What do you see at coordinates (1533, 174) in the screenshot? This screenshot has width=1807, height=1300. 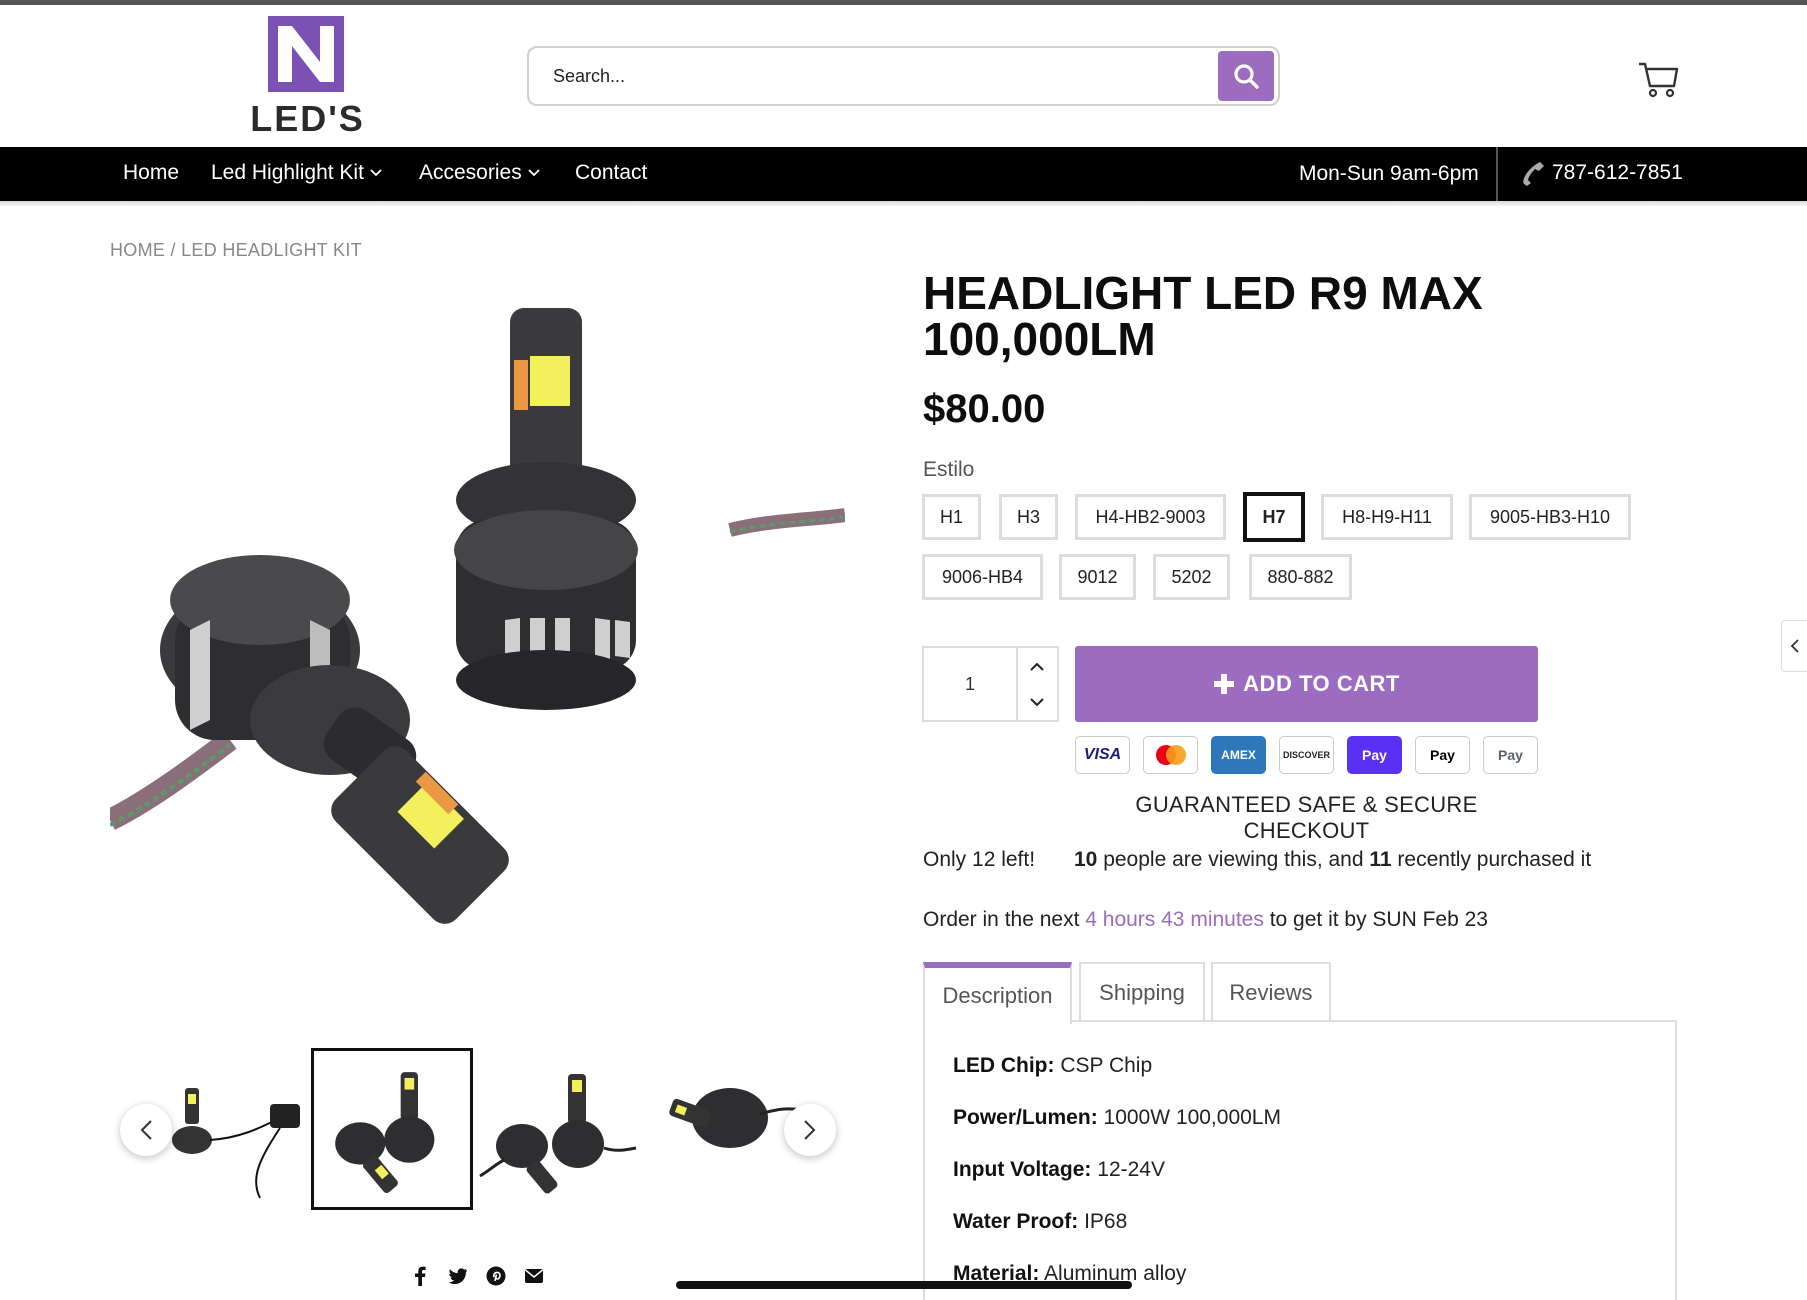 I see `phone-icon` at bounding box center [1533, 174].